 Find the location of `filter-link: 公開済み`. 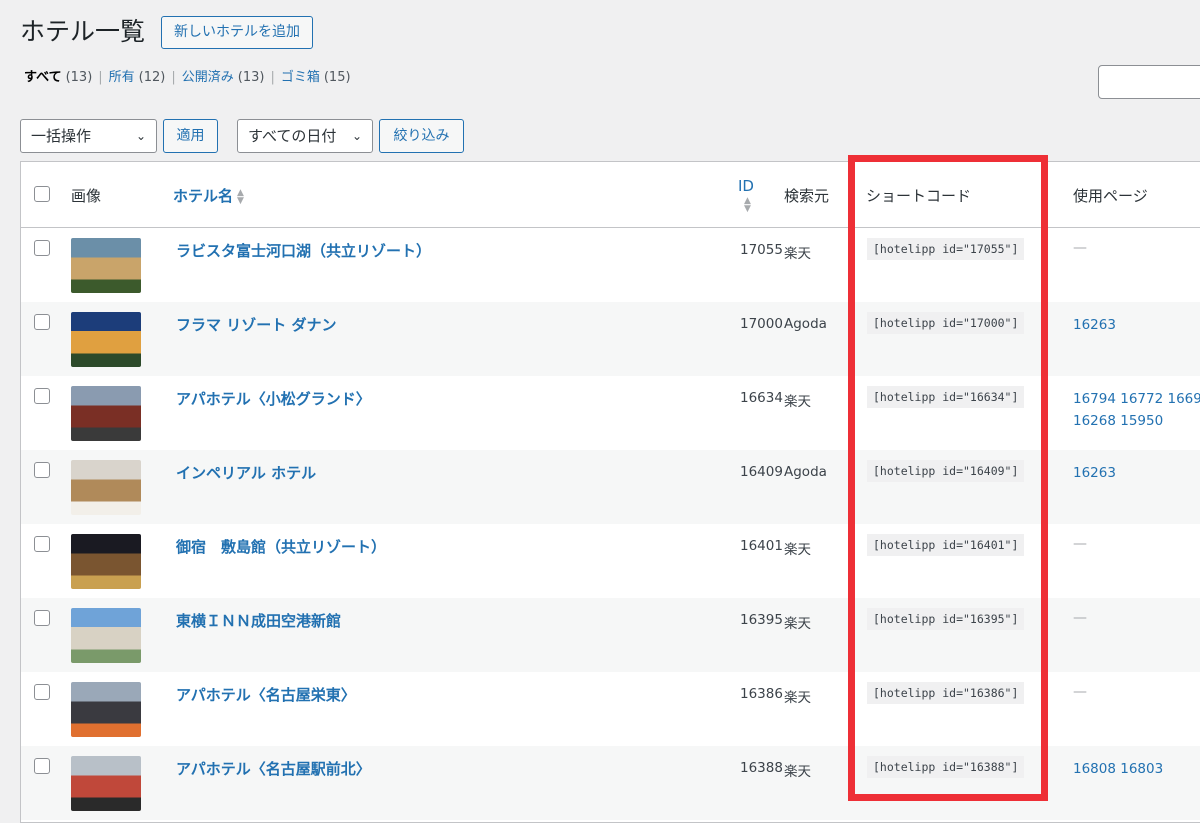

filter-link: 公開済み is located at coordinates (208, 77).